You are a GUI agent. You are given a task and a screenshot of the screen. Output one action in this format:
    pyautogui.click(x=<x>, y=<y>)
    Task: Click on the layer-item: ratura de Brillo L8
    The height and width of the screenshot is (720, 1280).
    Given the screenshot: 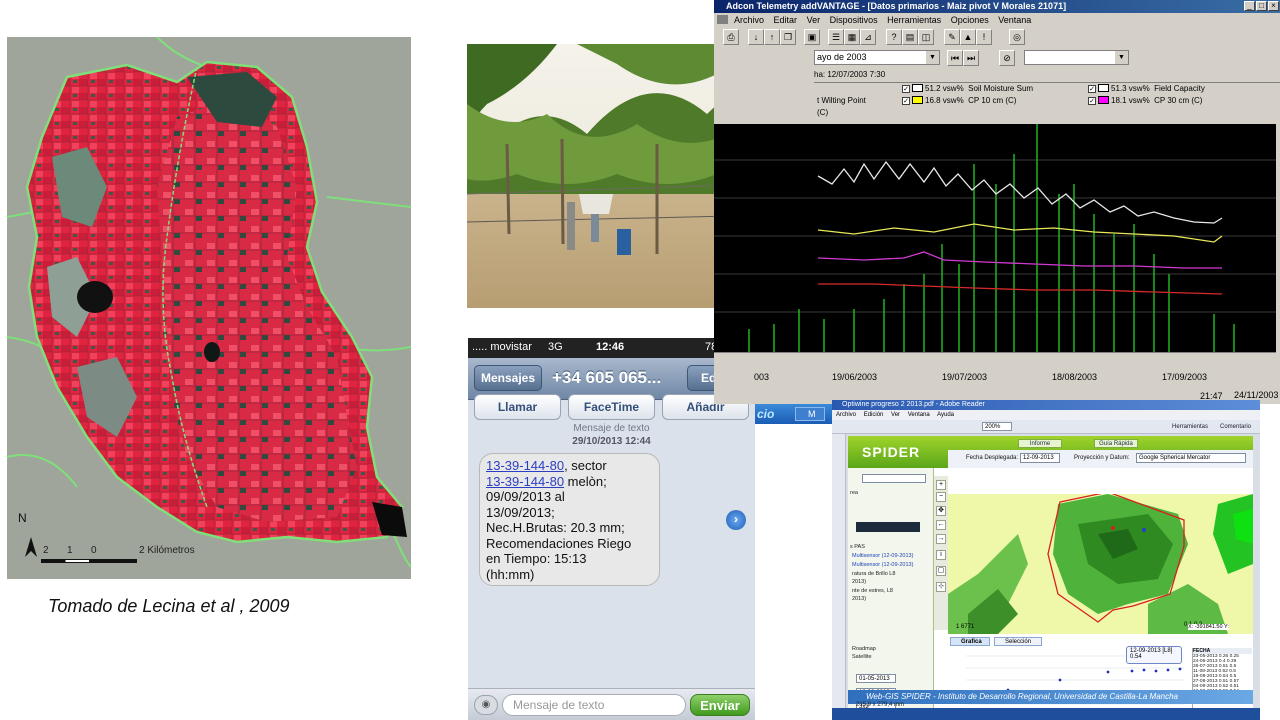 What is the action you would take?
    pyautogui.click(x=873, y=574)
    